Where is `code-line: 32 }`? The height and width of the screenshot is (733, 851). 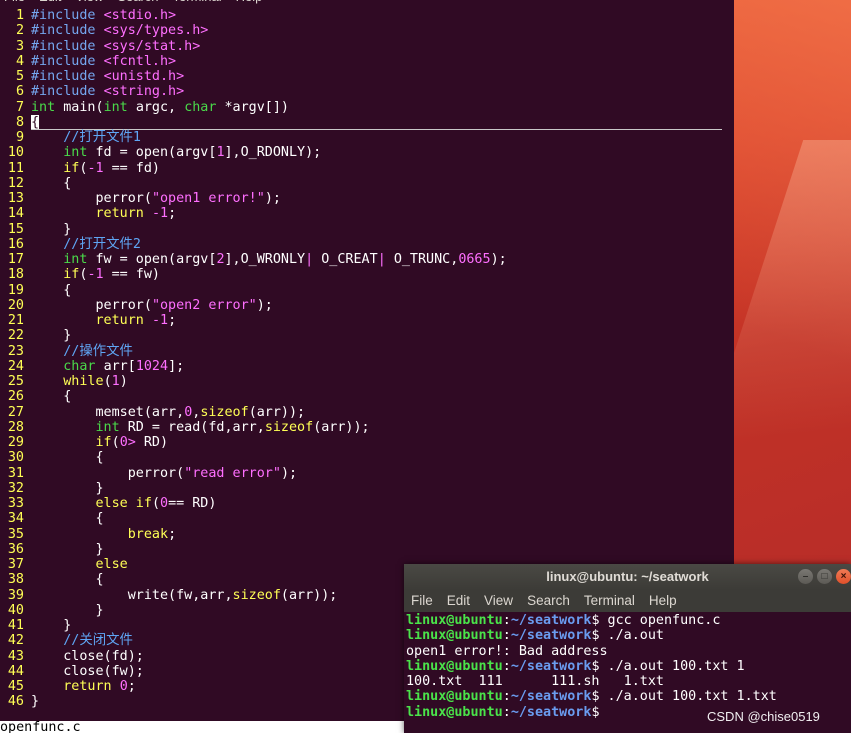
code-line: 32 } is located at coordinates (367, 488).